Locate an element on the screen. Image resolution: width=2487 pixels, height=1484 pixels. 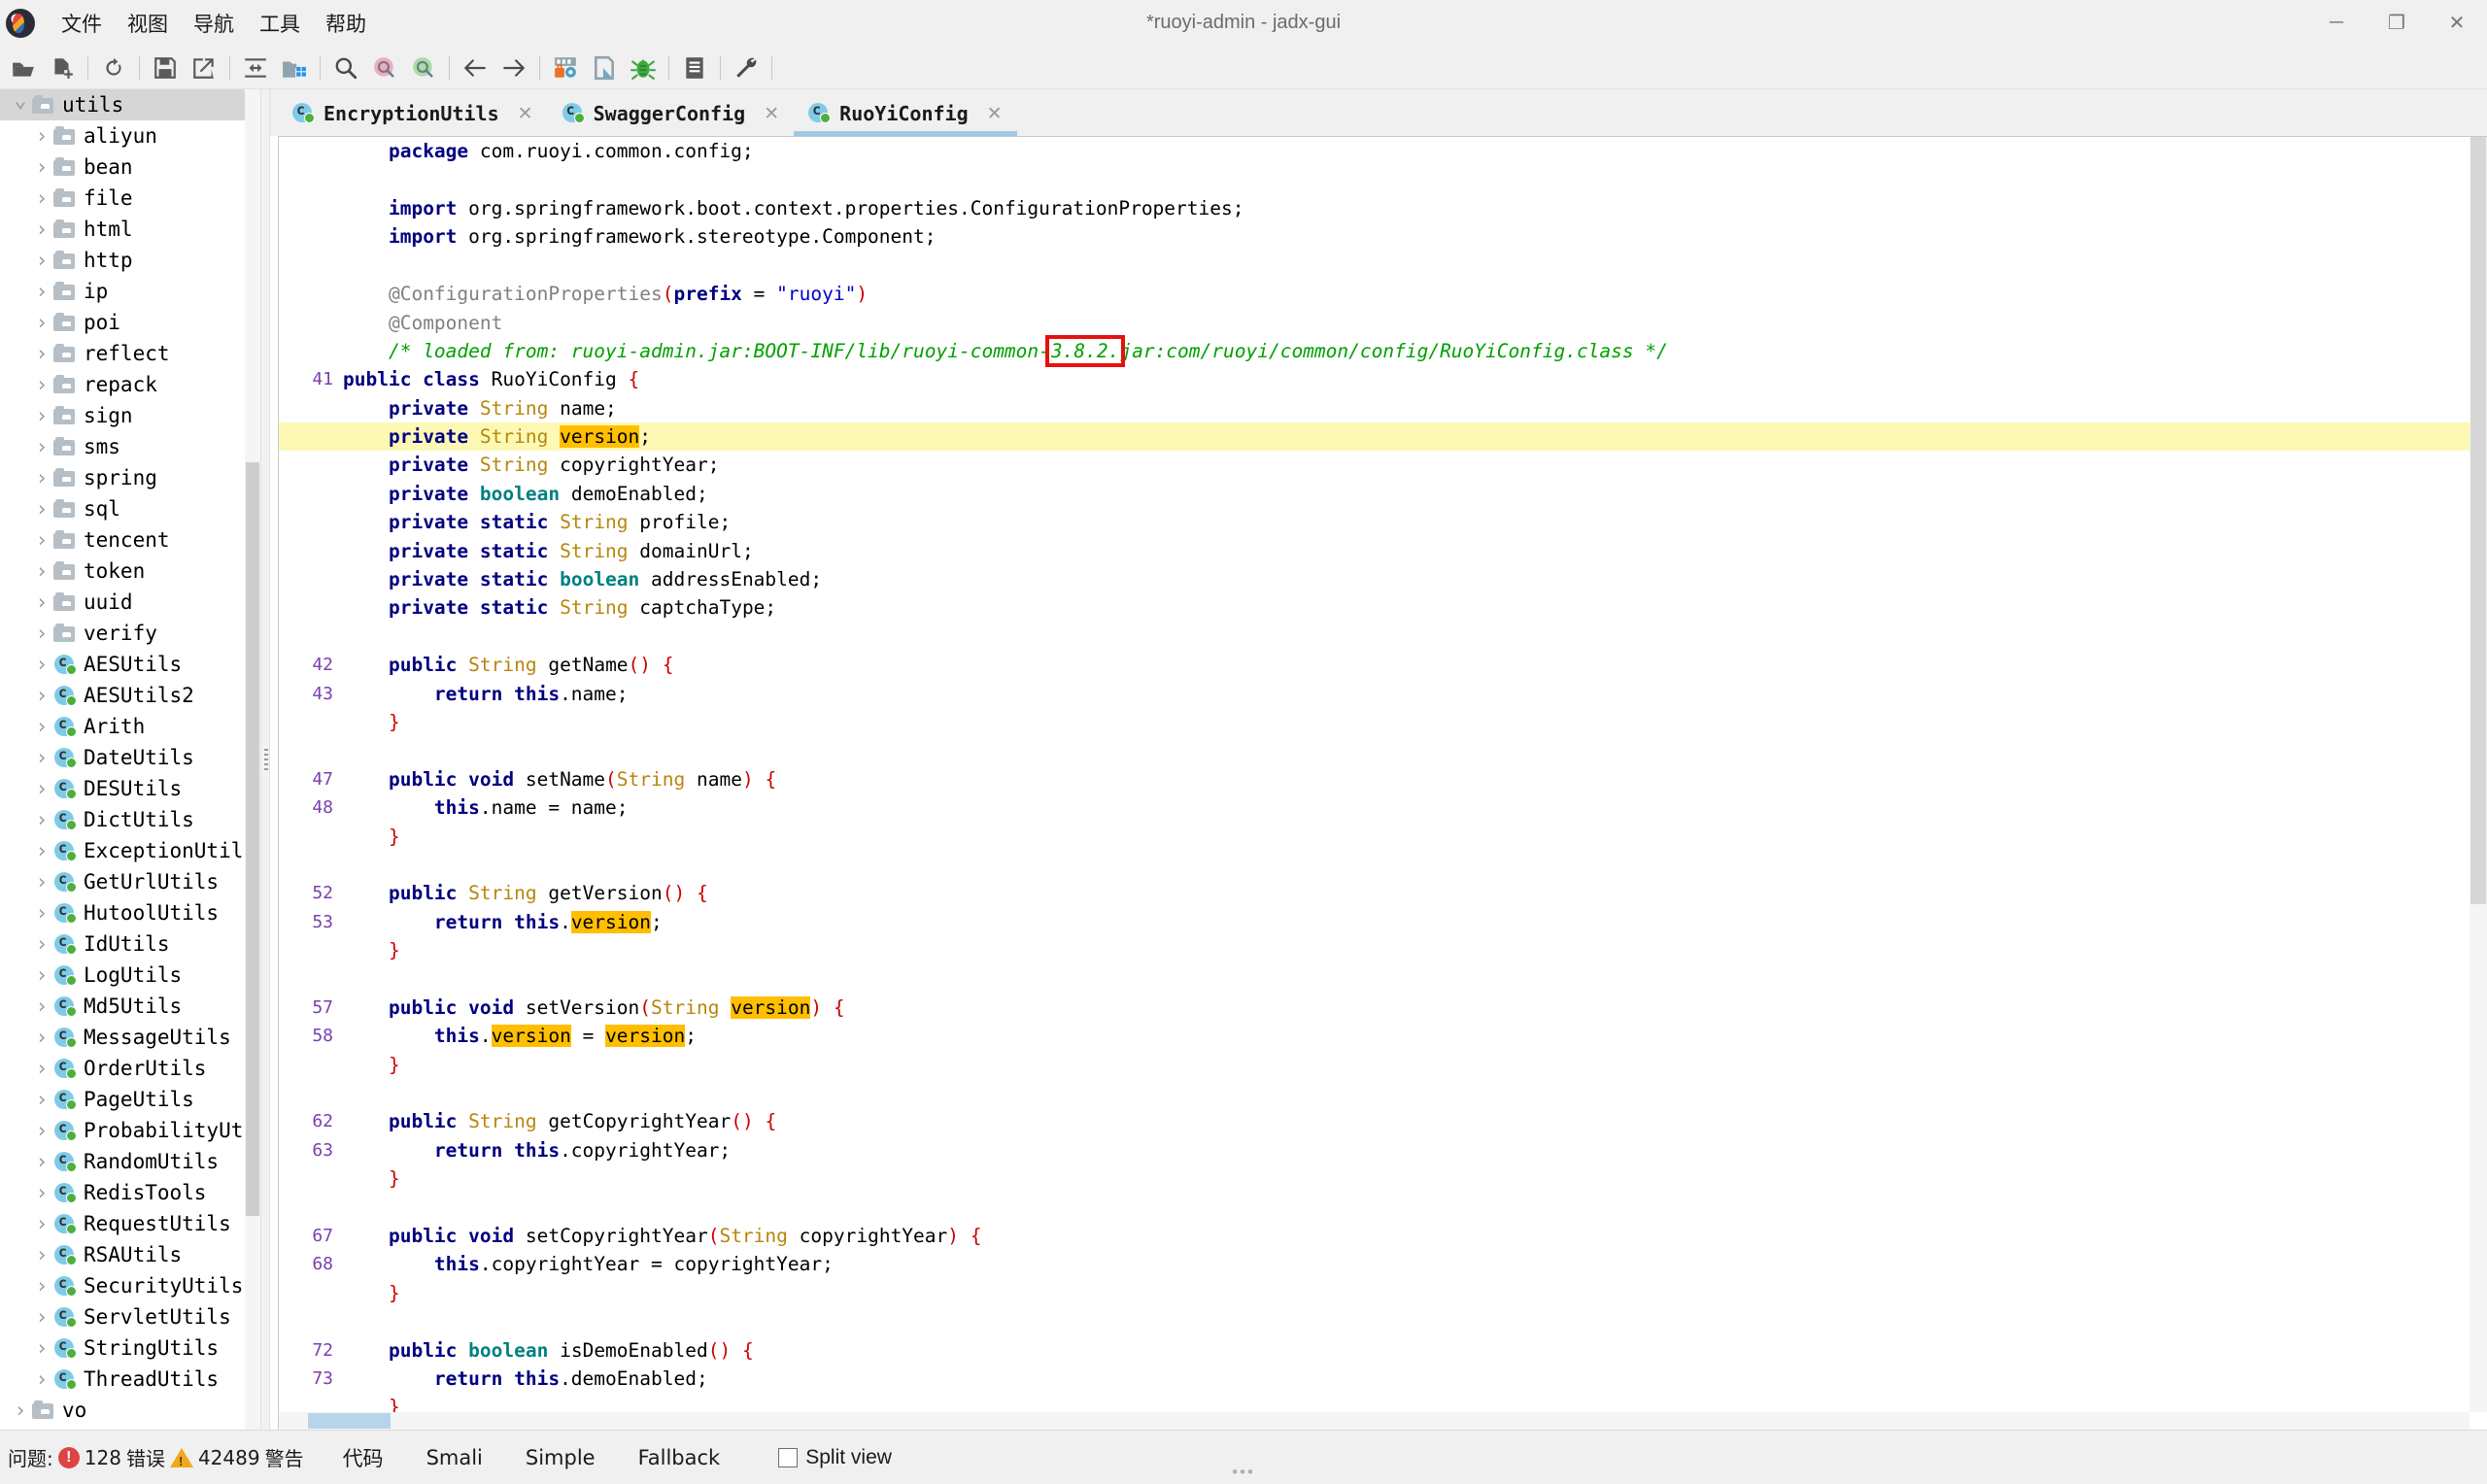
tree-item-dateutils: DateUtils is located at coordinates (122, 757).